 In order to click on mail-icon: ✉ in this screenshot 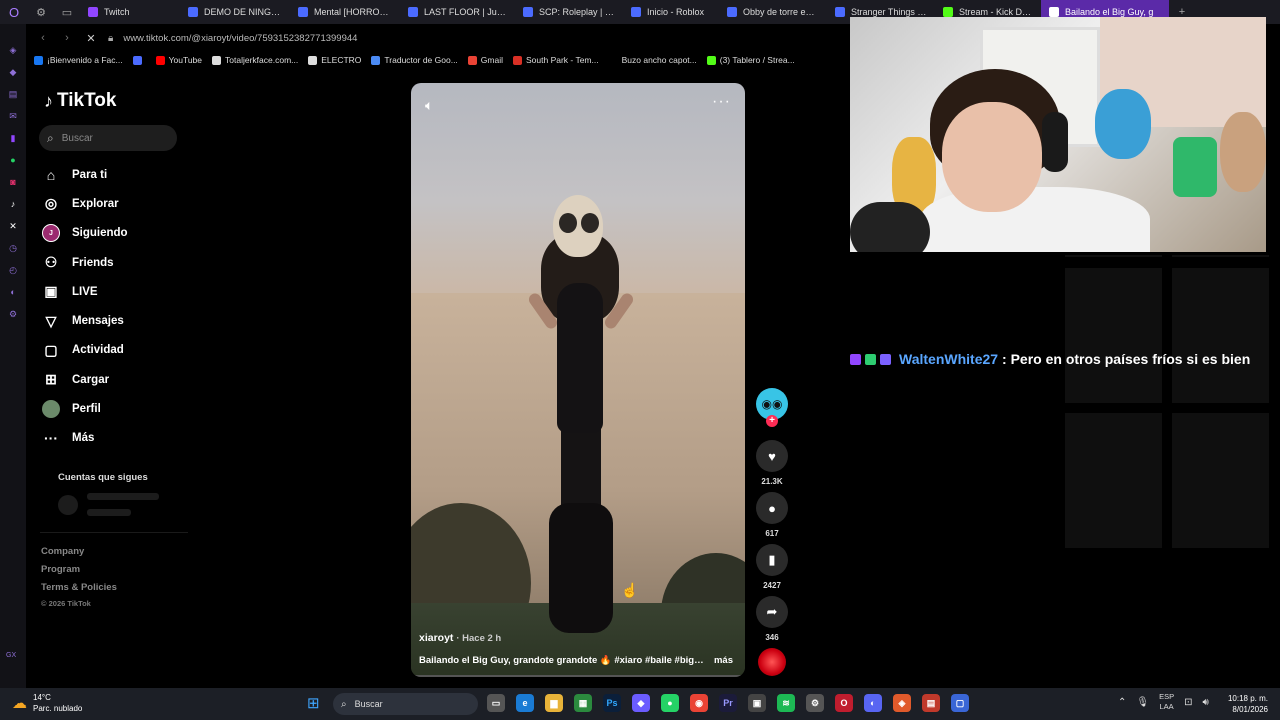, I will do `click(13, 116)`.